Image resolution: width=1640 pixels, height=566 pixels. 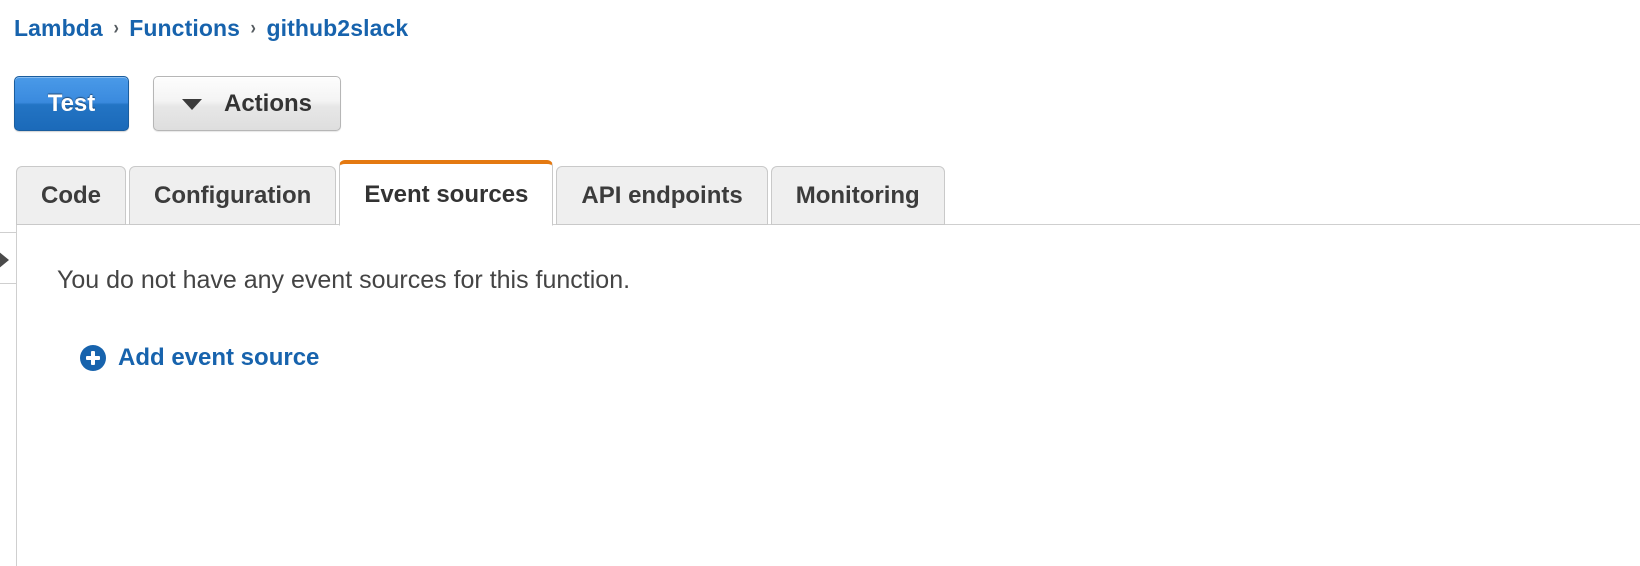 What do you see at coordinates (191, 104) in the screenshot?
I see `caret-down-icon` at bounding box center [191, 104].